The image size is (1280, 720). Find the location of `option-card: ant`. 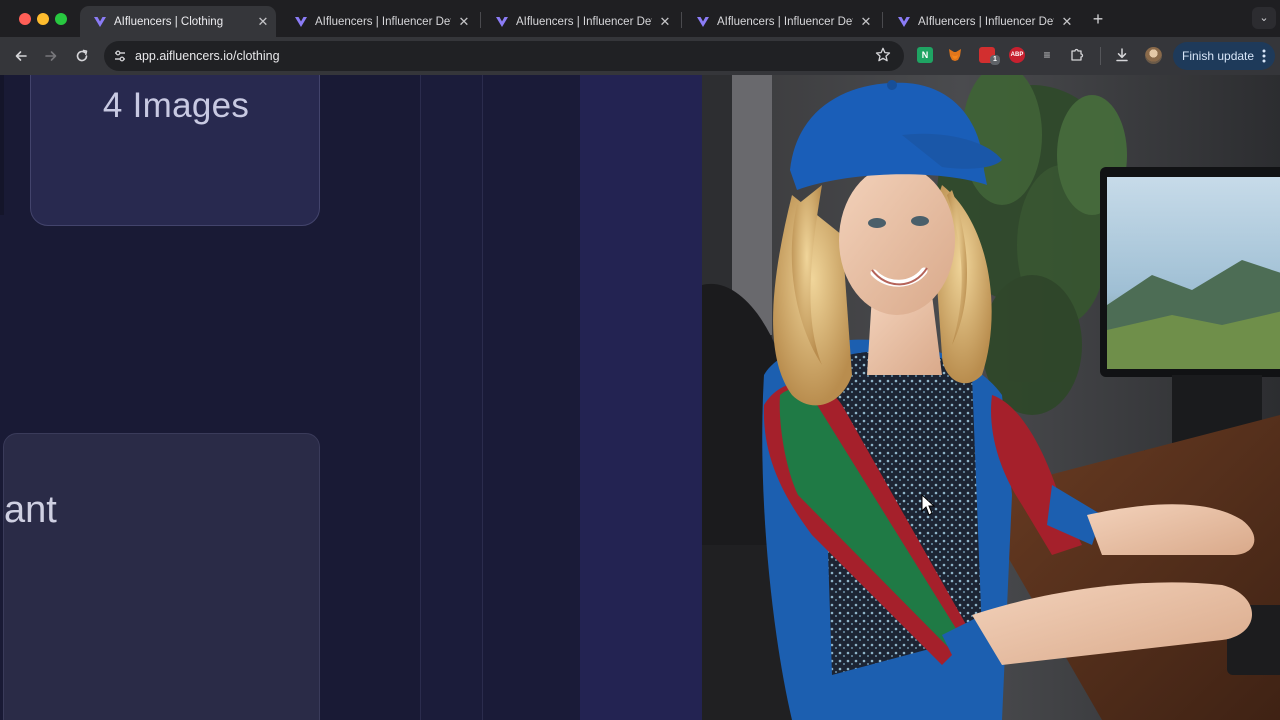

option-card: ant is located at coordinates (161, 576).